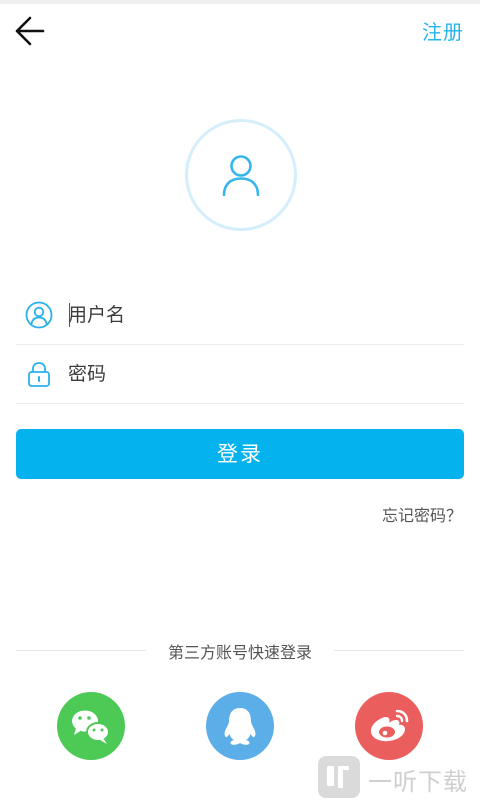 Image resolution: width=480 pixels, height=800 pixels. I want to click on watermark-text: 一听下载, so click(418, 782).